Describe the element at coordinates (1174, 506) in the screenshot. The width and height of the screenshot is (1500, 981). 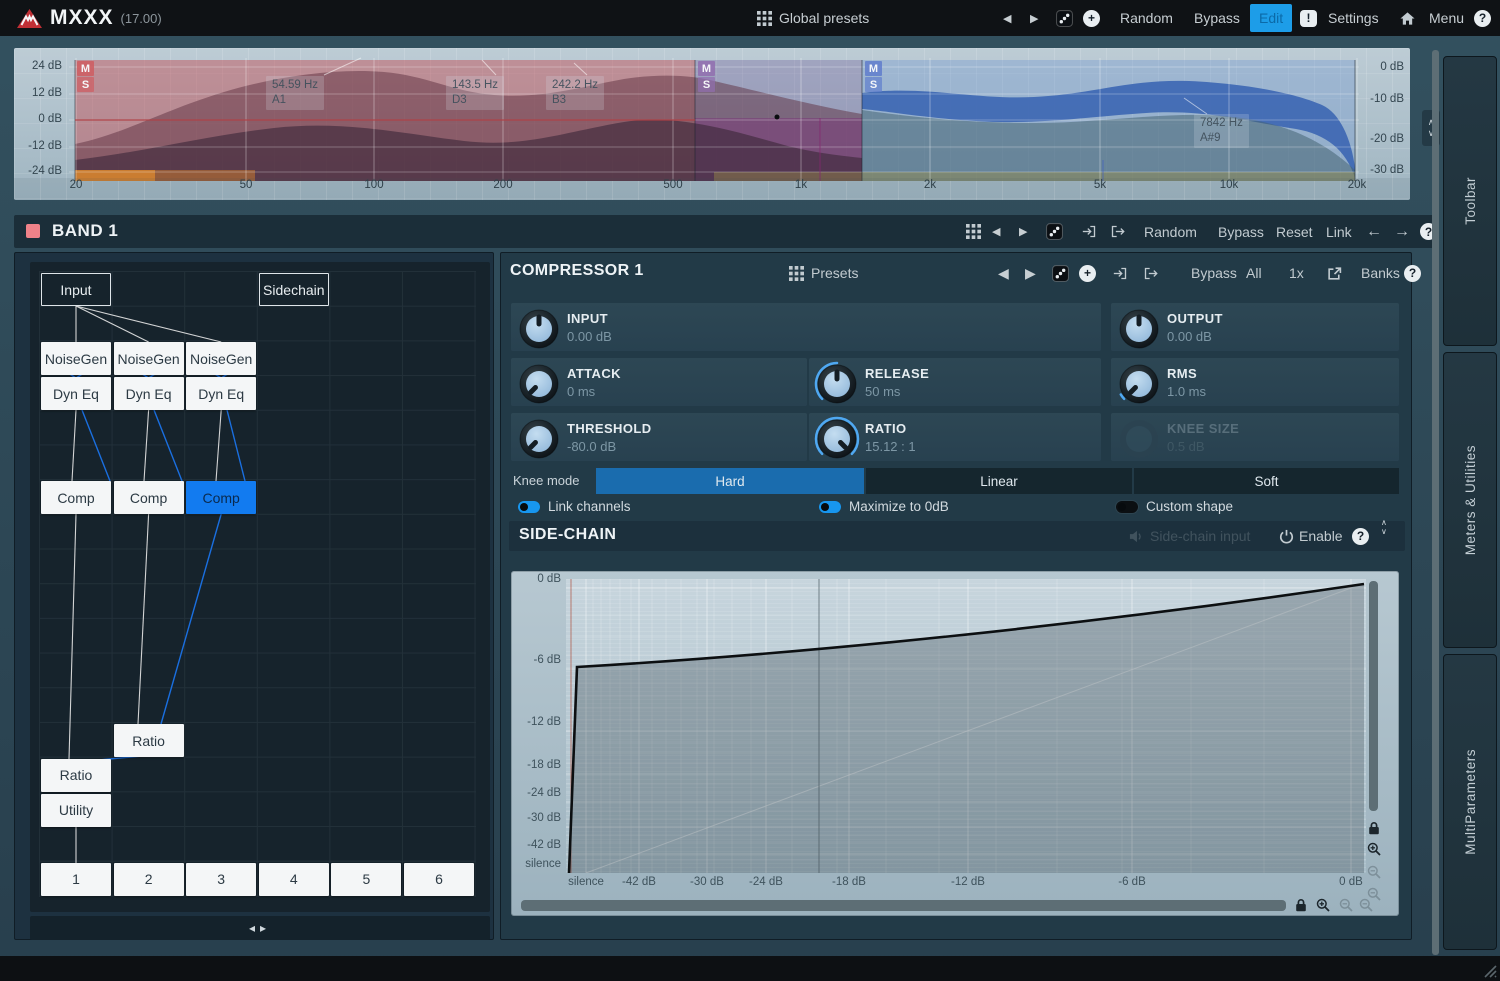
I see `custom-shape-toggle: Custom shape` at that location.